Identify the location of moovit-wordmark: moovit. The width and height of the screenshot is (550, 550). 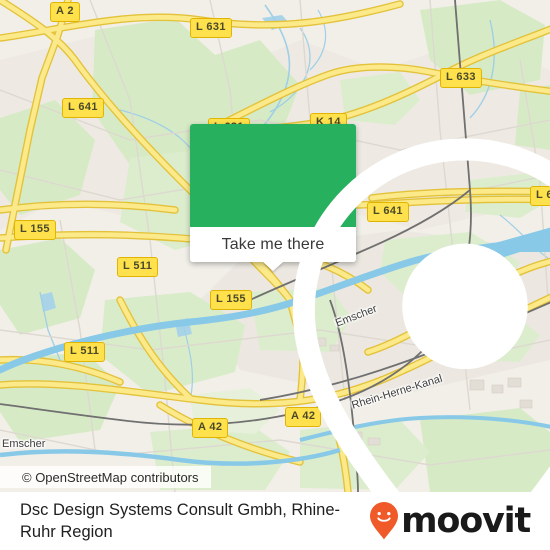
(466, 520).